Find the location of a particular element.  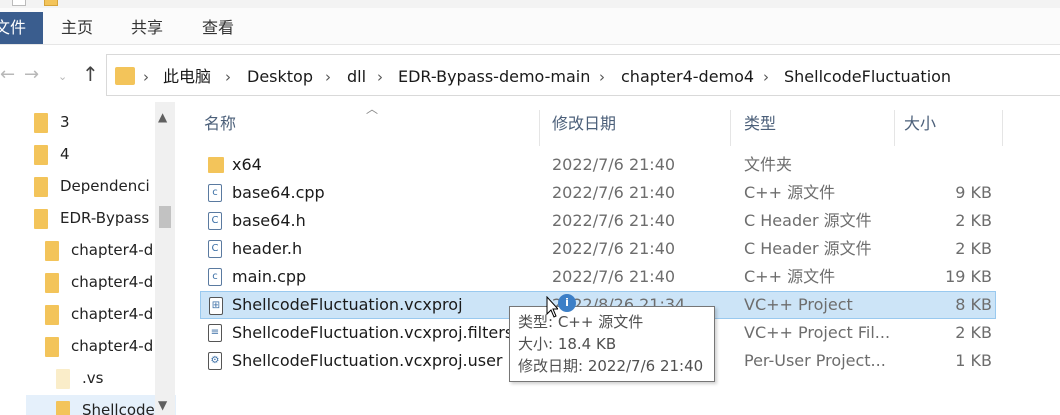

tree-item: .vs is located at coordinates (79, 378).